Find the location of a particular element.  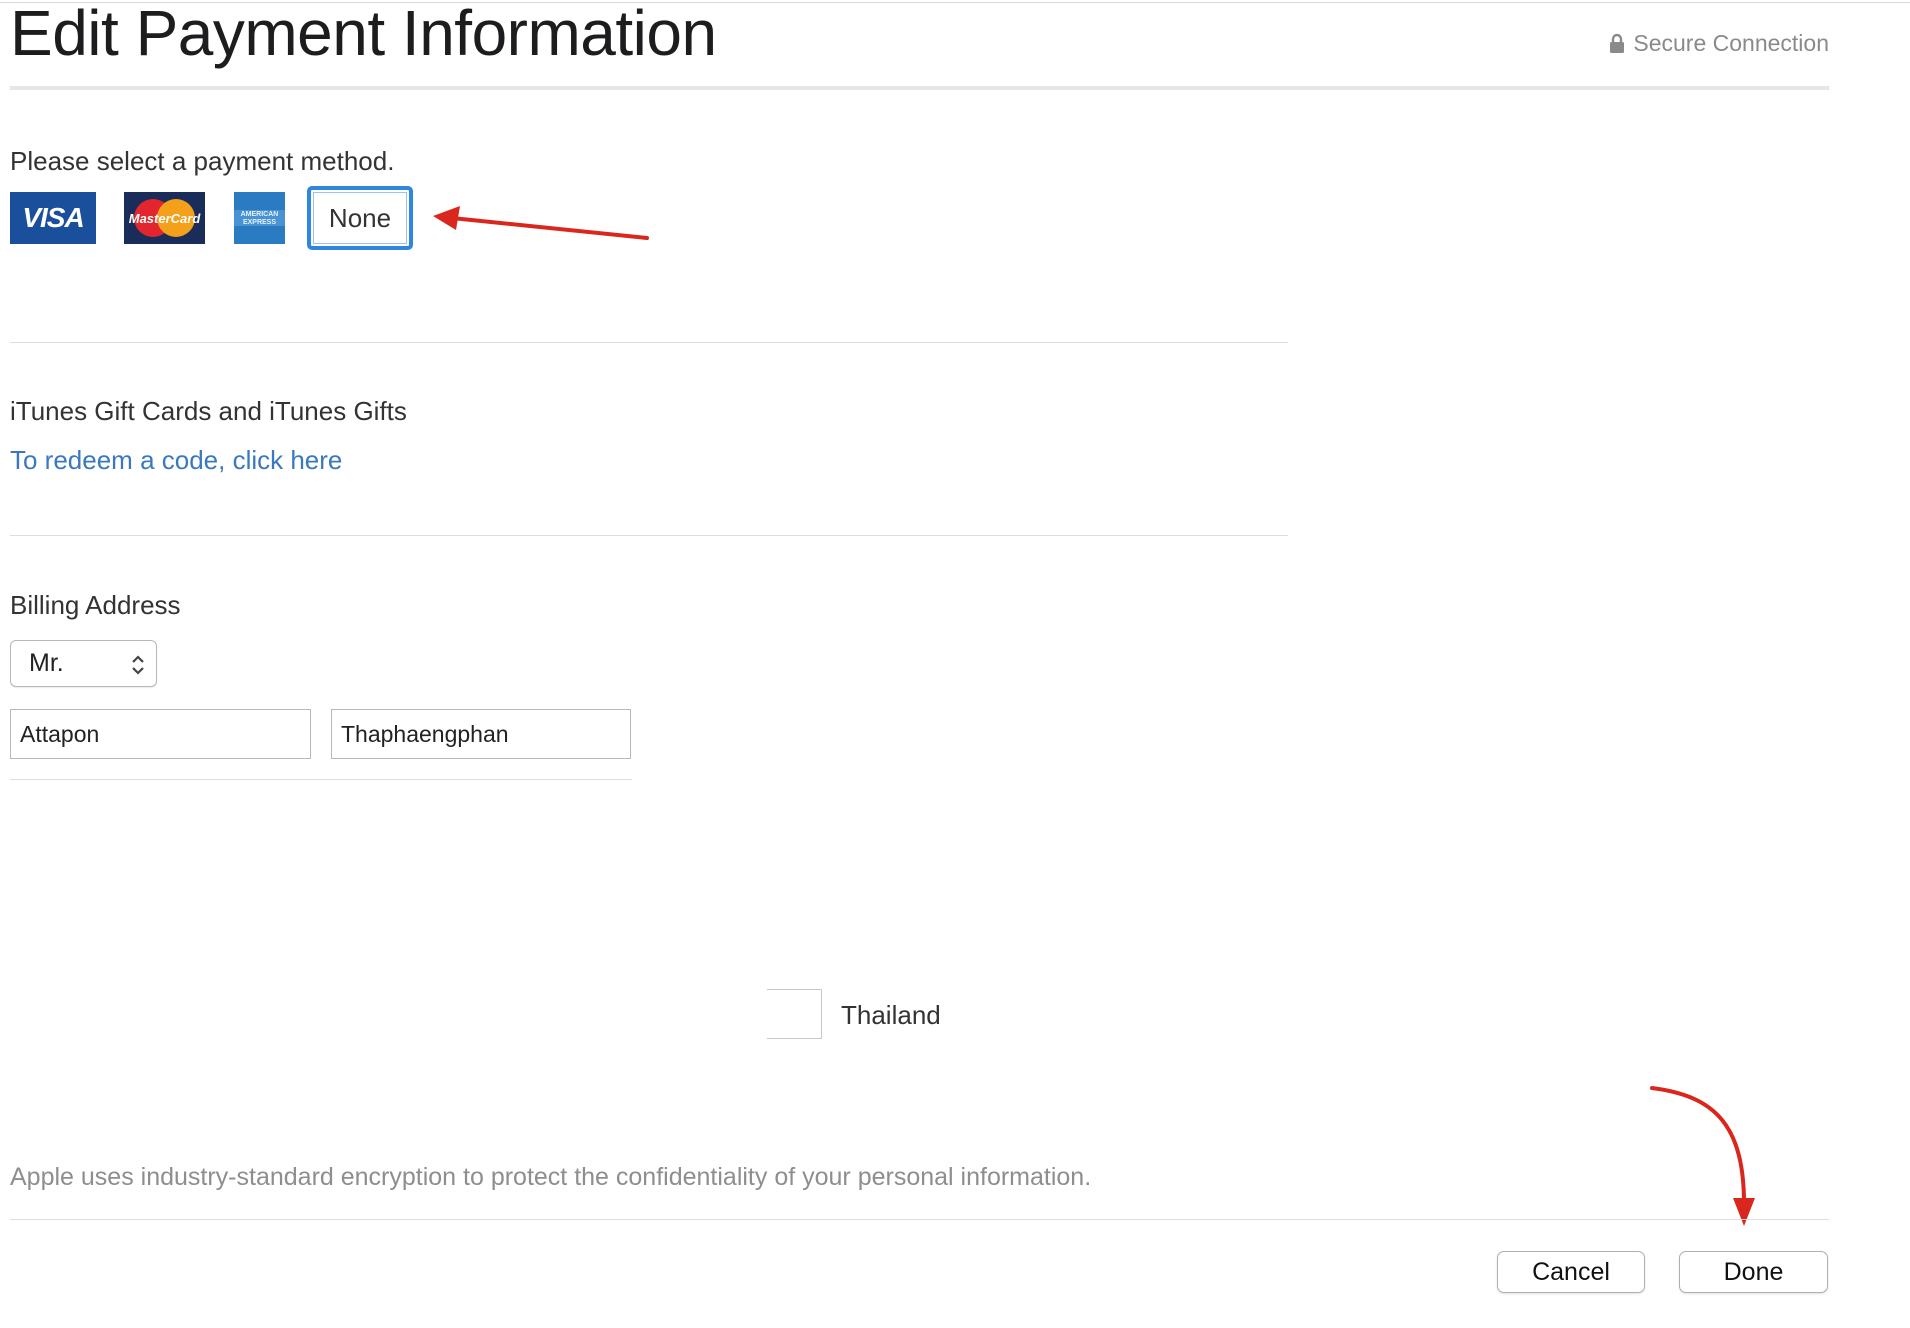

page-title: Edit Payment Information is located at coordinates (363, 34).